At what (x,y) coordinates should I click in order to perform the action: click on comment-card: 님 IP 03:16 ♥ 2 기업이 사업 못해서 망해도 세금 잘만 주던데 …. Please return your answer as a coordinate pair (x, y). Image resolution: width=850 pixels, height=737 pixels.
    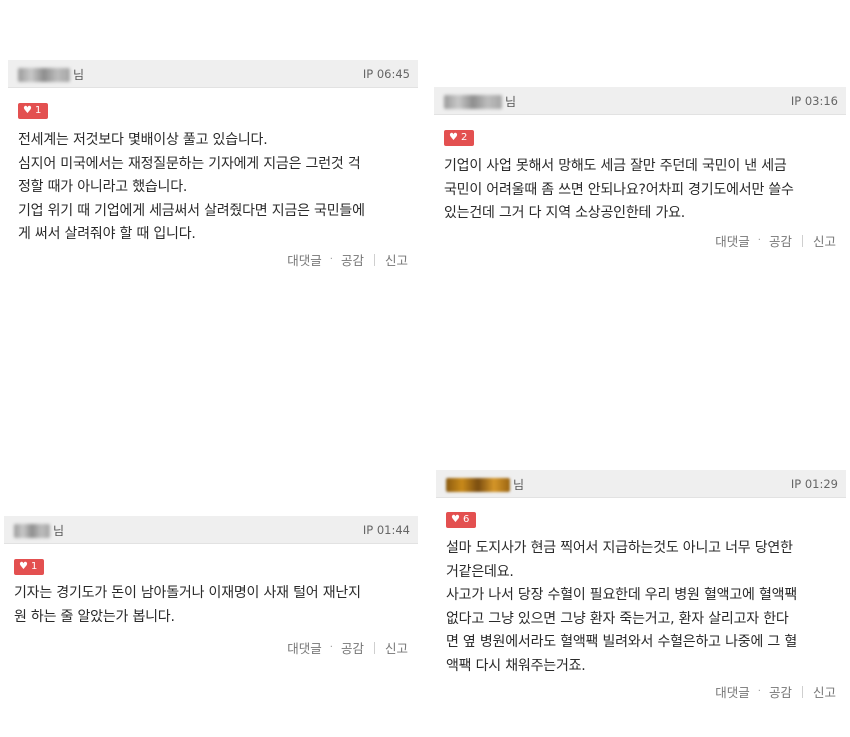
    Looking at the image, I should click on (640, 172).